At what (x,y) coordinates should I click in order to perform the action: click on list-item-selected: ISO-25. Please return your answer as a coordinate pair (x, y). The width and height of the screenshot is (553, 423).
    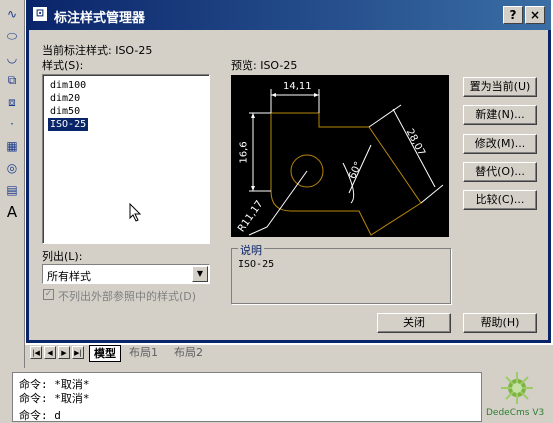
    Looking at the image, I should click on (68, 124).